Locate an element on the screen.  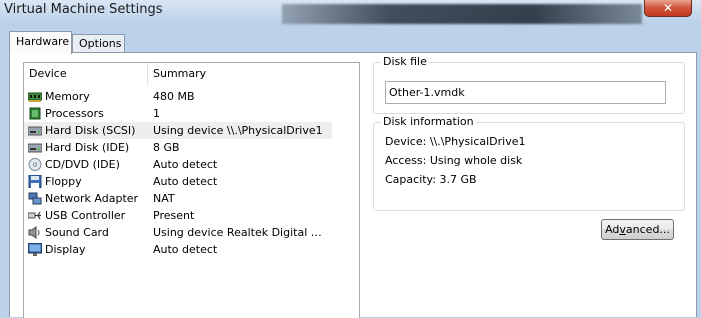
device-row-usb-controller: USB Controller Present is located at coordinates (191, 215).